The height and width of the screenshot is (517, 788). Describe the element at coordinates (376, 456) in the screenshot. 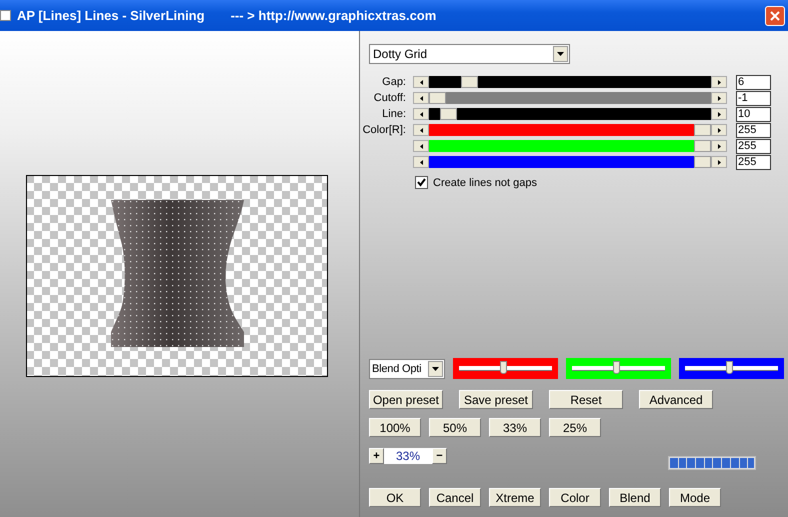

I see `zoom-in-button: +` at that location.